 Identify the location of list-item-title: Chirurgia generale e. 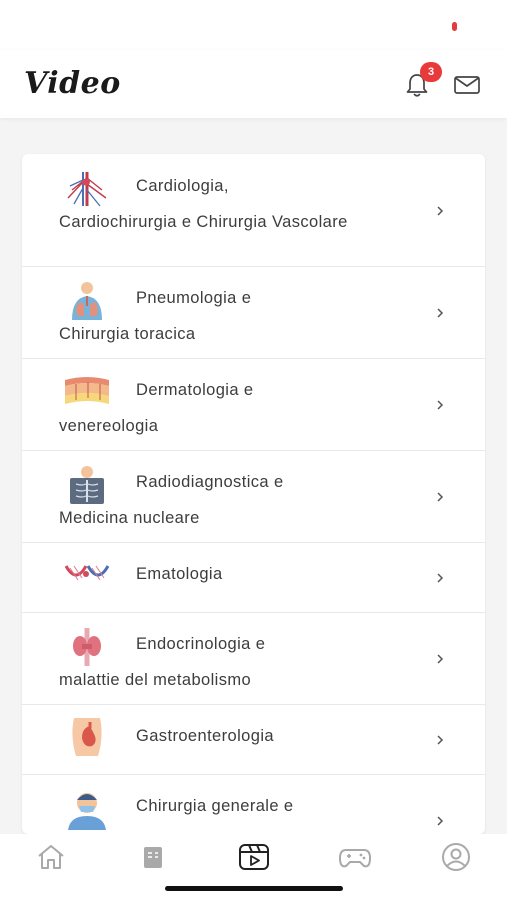
(215, 806).